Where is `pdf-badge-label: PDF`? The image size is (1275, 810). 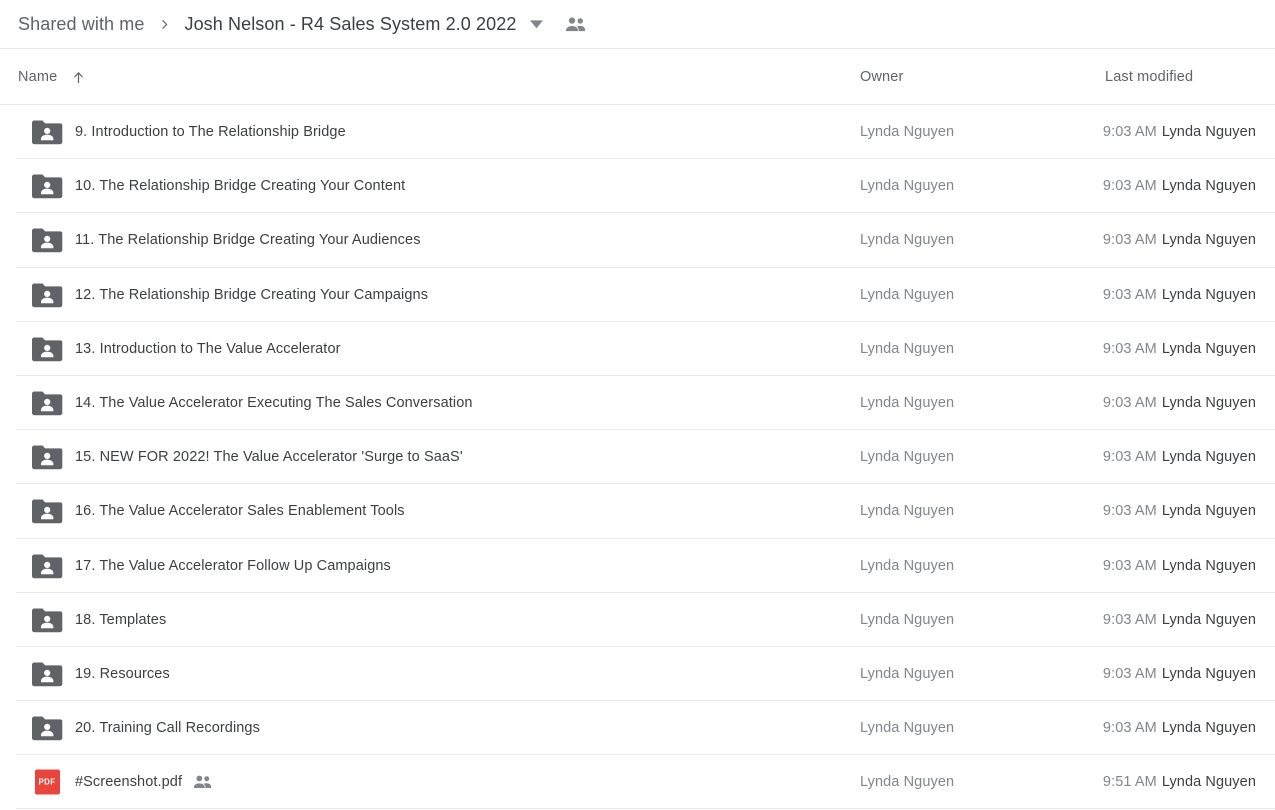
pdf-badge-label: PDF is located at coordinates (47, 782).